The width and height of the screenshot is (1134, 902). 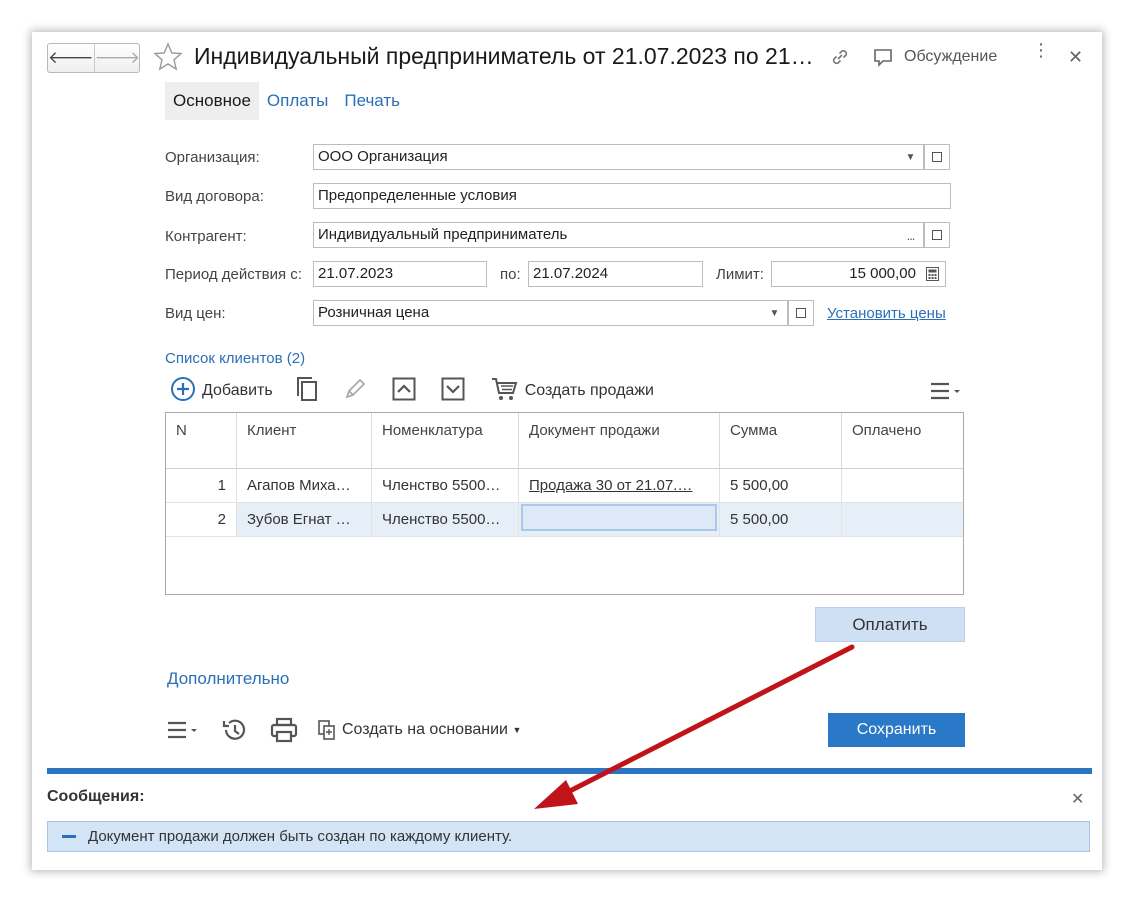 What do you see at coordinates (694, 726) in the screenshot?
I see `annotation-arrow-icon` at bounding box center [694, 726].